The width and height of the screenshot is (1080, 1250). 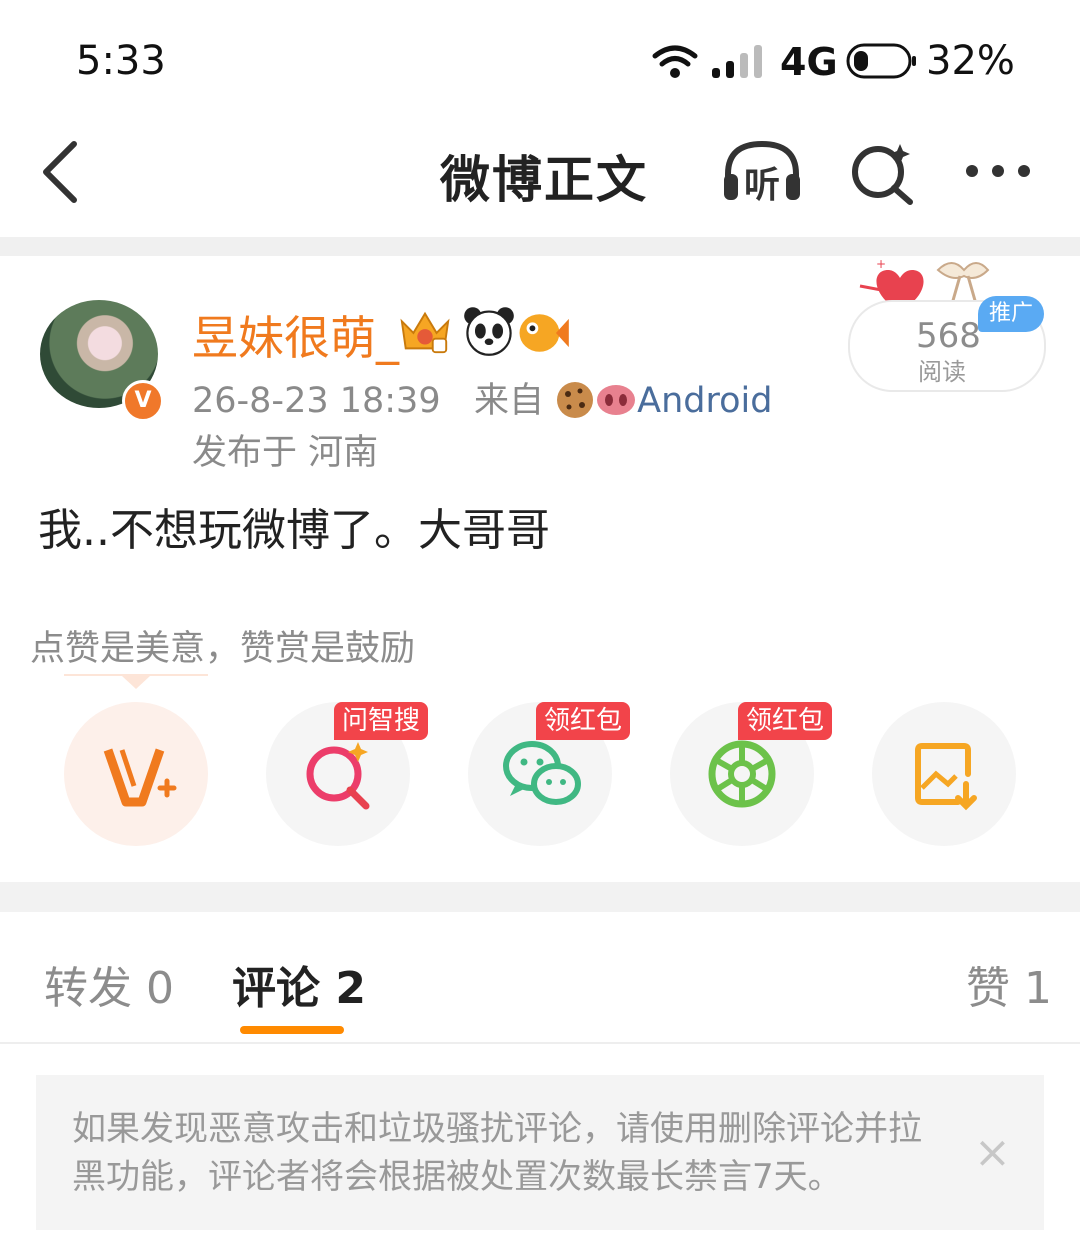 What do you see at coordinates (294, 530) in the screenshot?
I see `post-text: 我..不想玩微博了。大哥哥` at bounding box center [294, 530].